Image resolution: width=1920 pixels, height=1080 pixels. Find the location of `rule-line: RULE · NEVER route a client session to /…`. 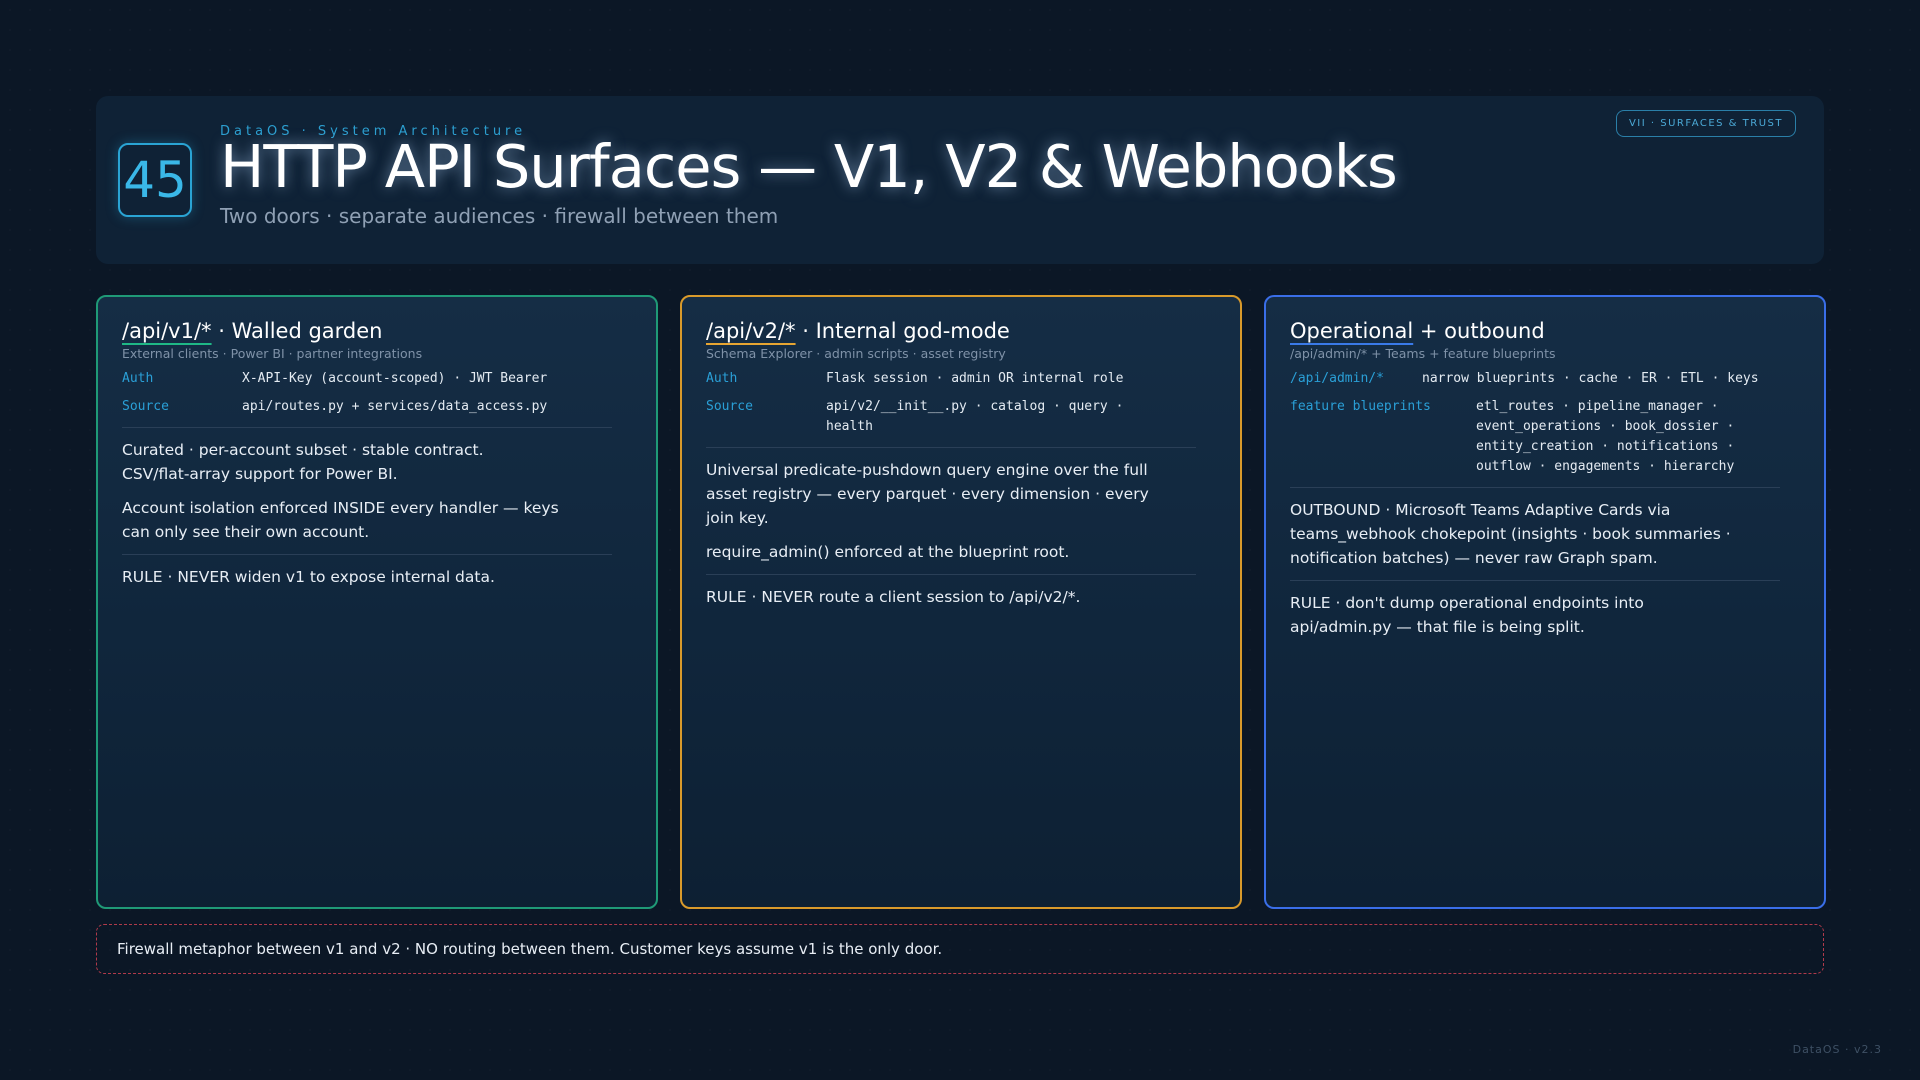

rule-line: RULE · NEVER route a client session to /… is located at coordinates (893, 597).